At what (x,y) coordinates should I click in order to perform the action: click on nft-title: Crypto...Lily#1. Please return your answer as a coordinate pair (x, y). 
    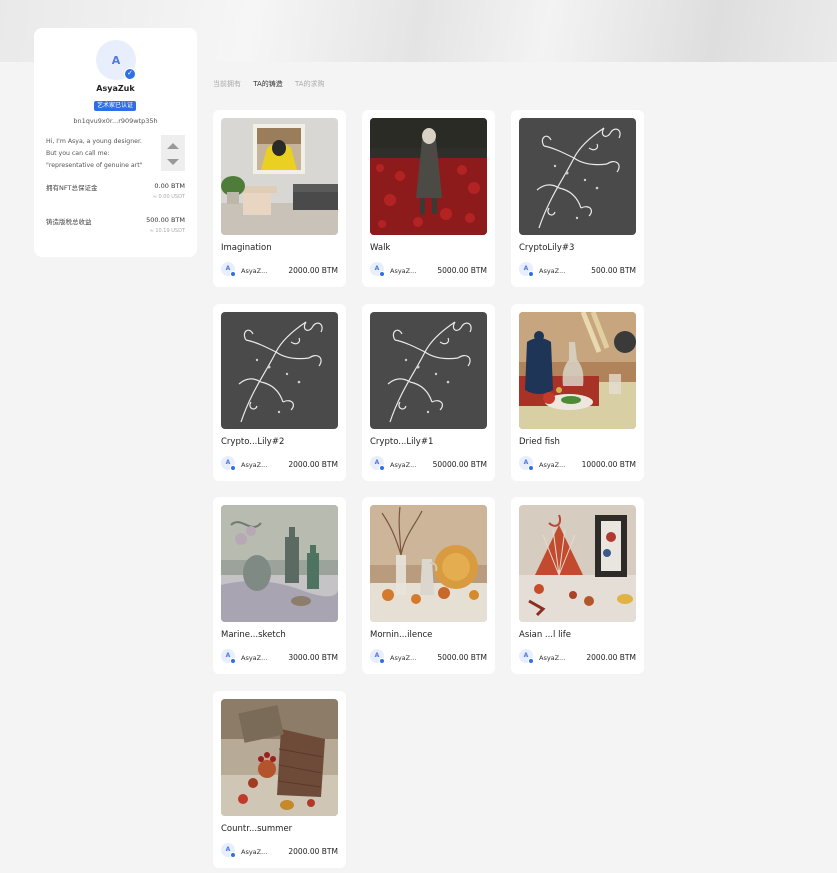
    Looking at the image, I should click on (402, 442).